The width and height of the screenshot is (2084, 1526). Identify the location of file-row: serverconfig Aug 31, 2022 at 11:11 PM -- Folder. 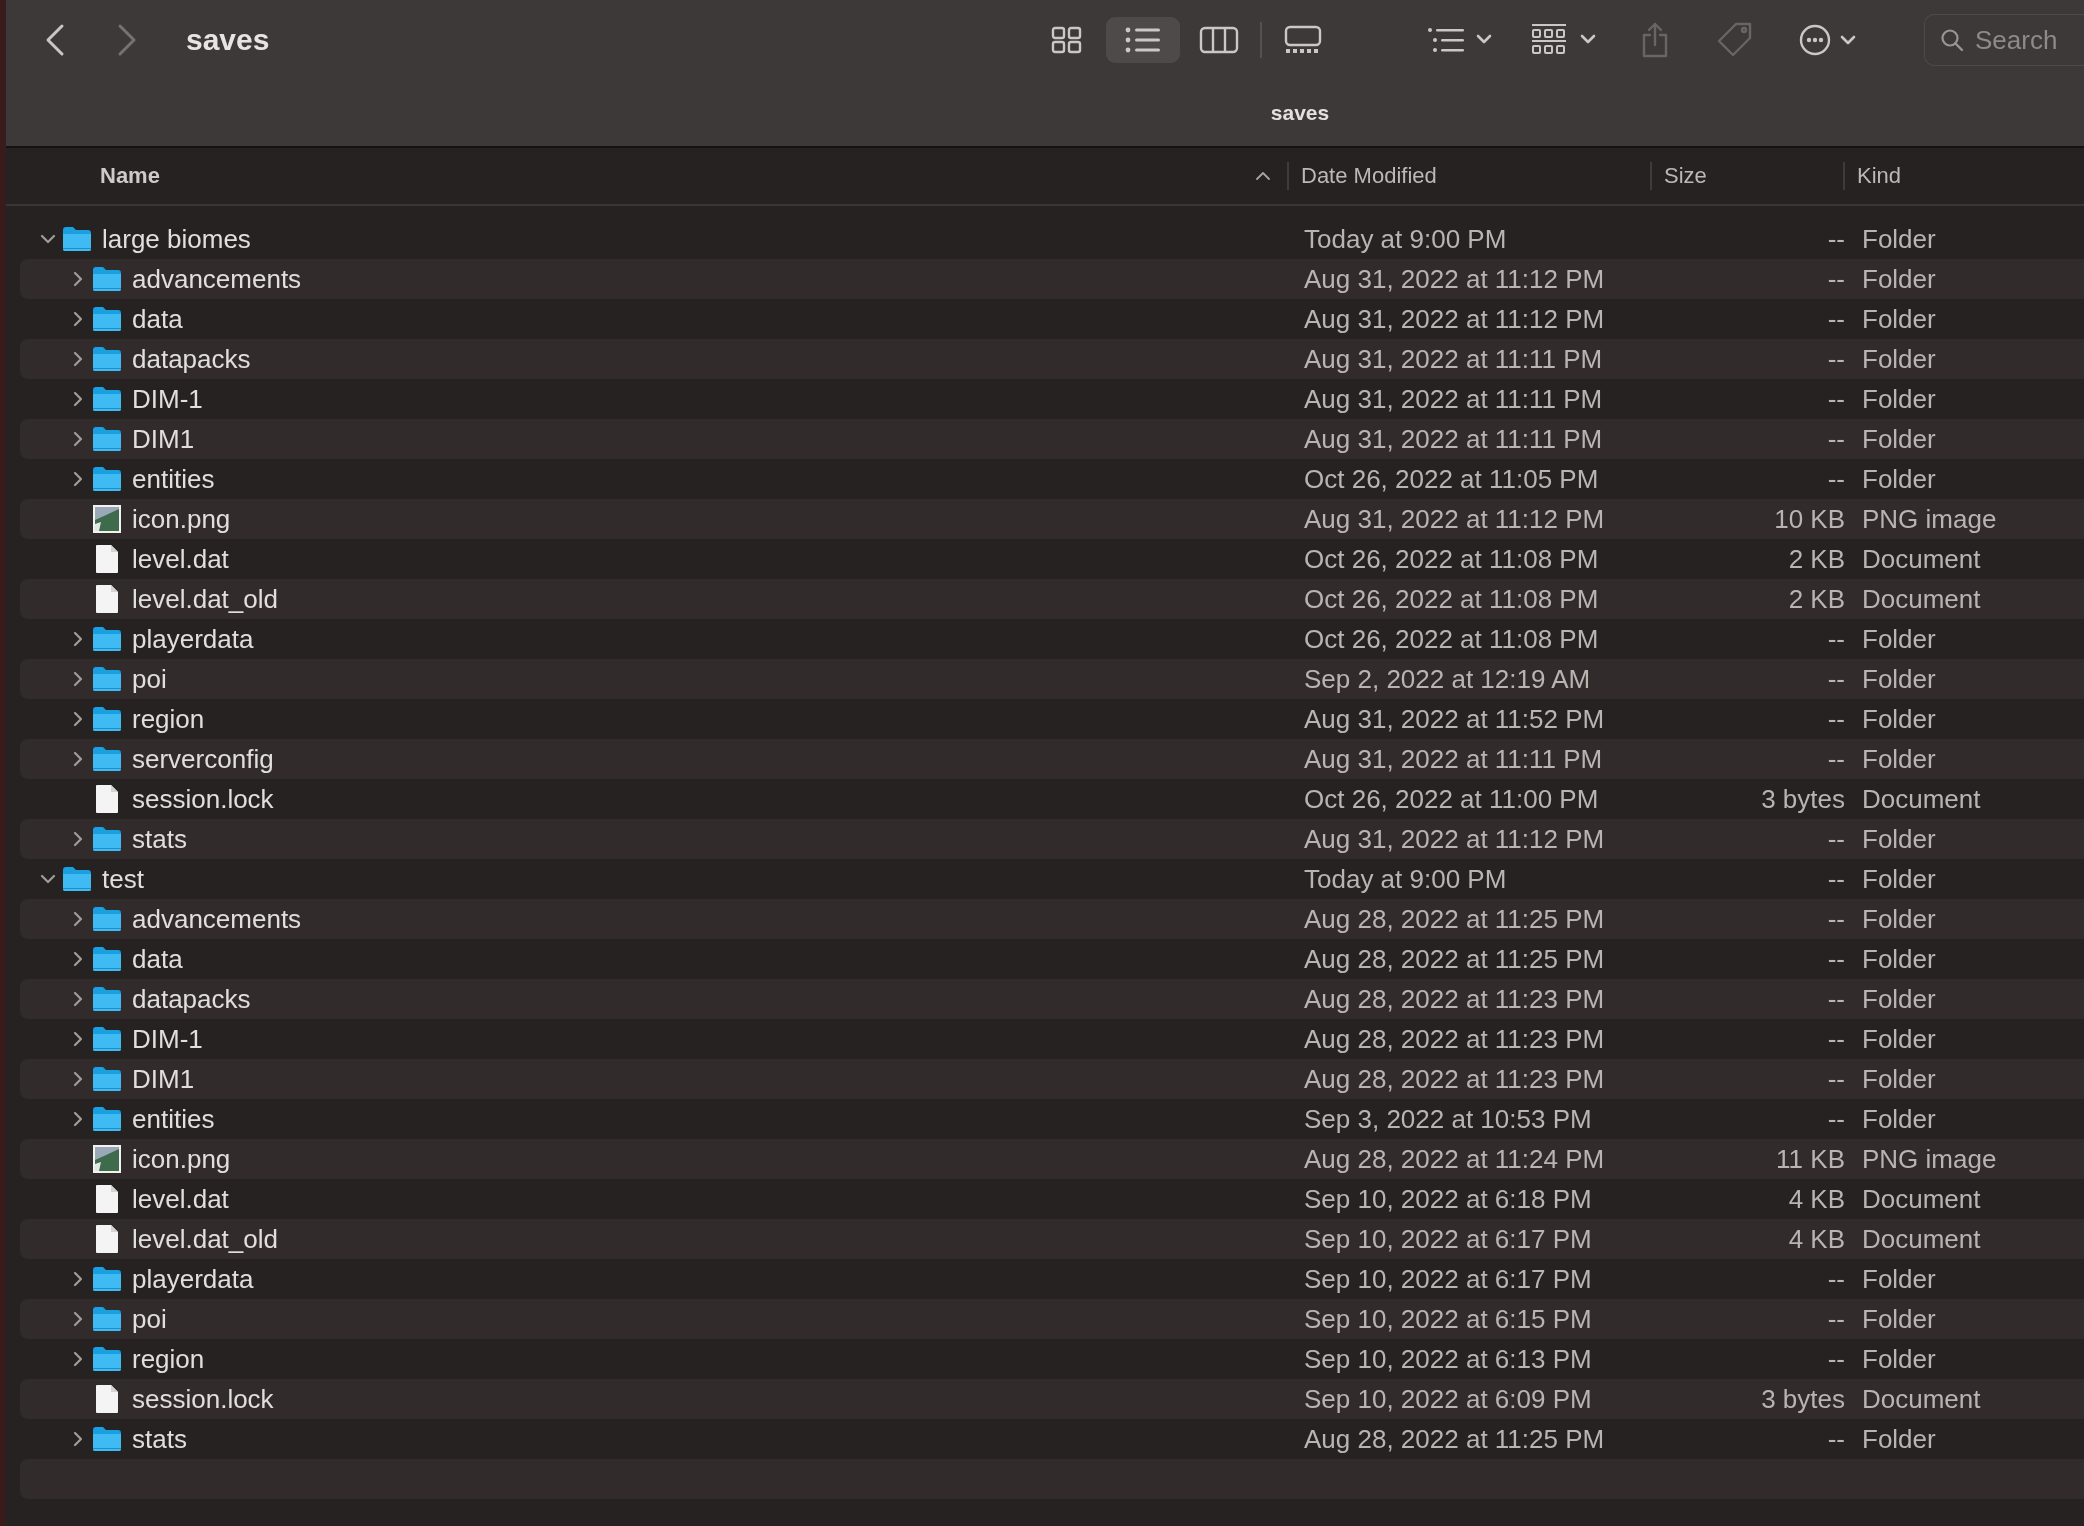
(1052, 759).